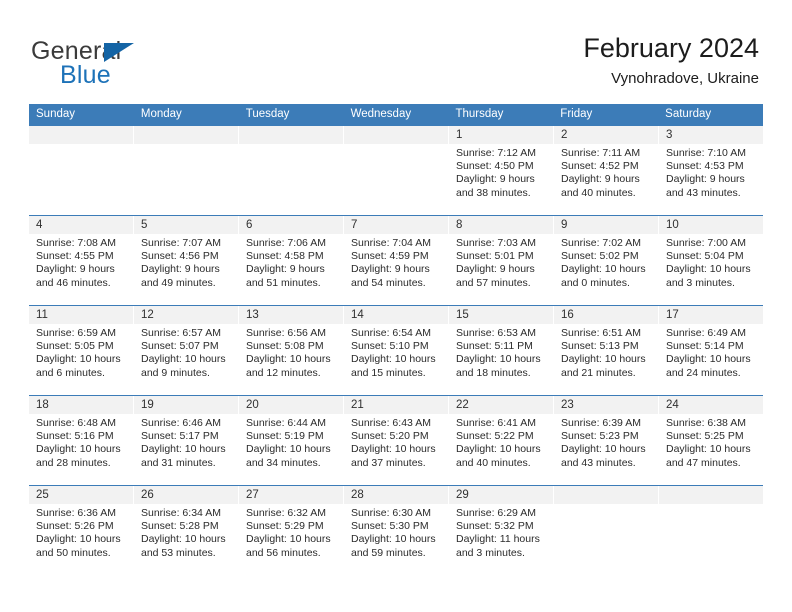 The height and width of the screenshot is (612, 792). What do you see at coordinates (181, 513) in the screenshot?
I see `sunrise-text: Sunrise: 6:34 AM` at bounding box center [181, 513].